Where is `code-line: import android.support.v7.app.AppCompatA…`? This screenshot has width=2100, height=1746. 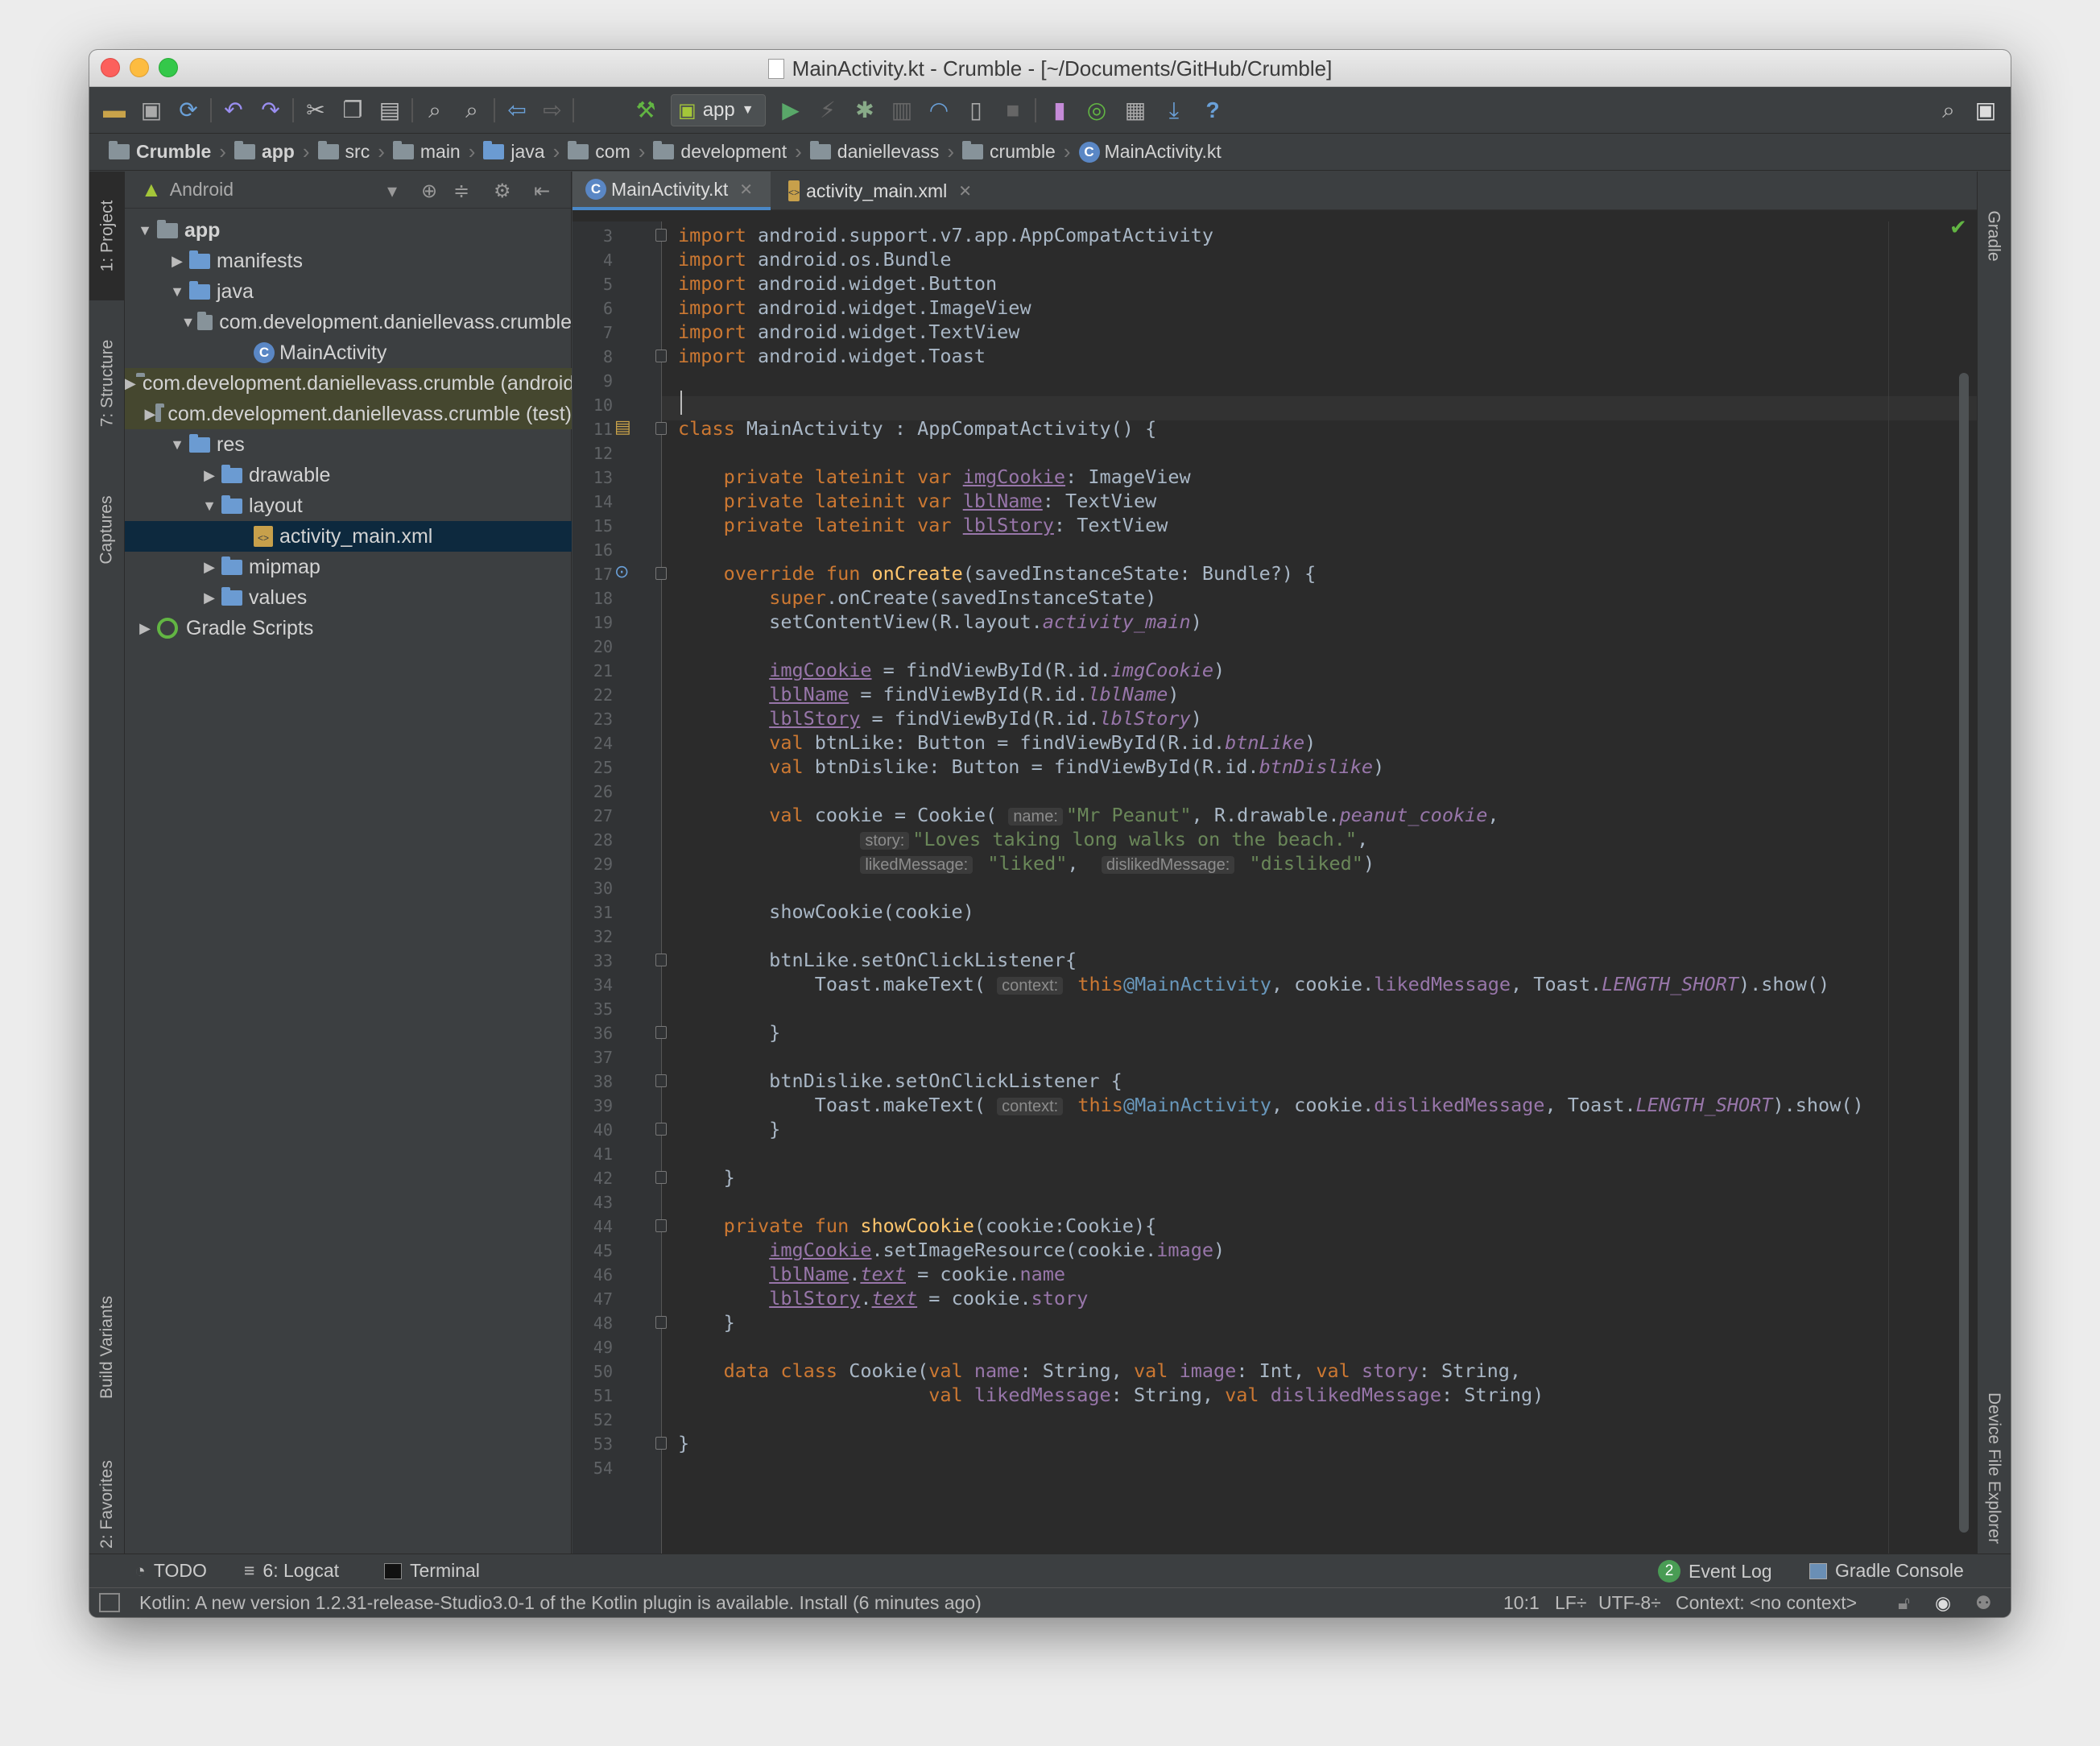
code-line: import android.support.v7.app.AppCompatA… is located at coordinates (945, 235).